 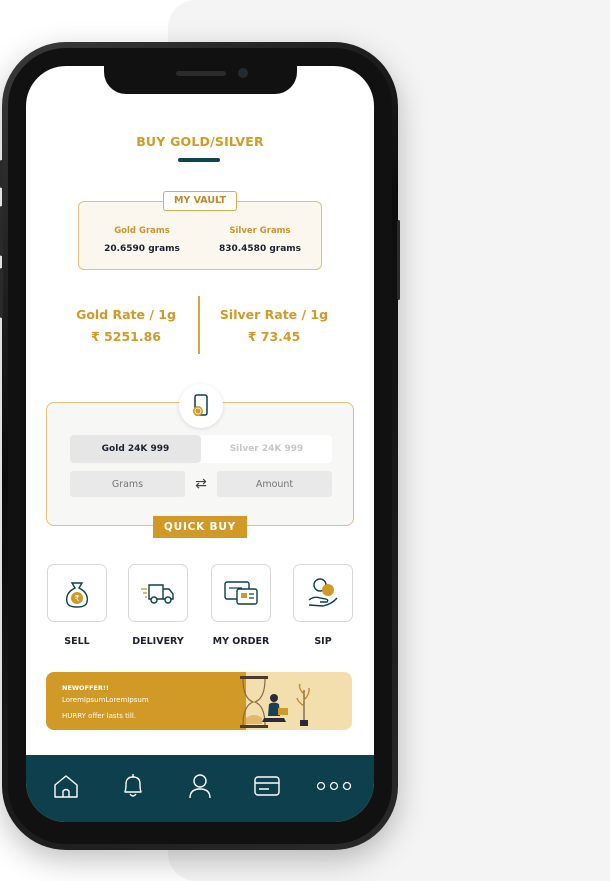 I want to click on quick-buy-button: QUICK BUY, so click(x=200, y=527).